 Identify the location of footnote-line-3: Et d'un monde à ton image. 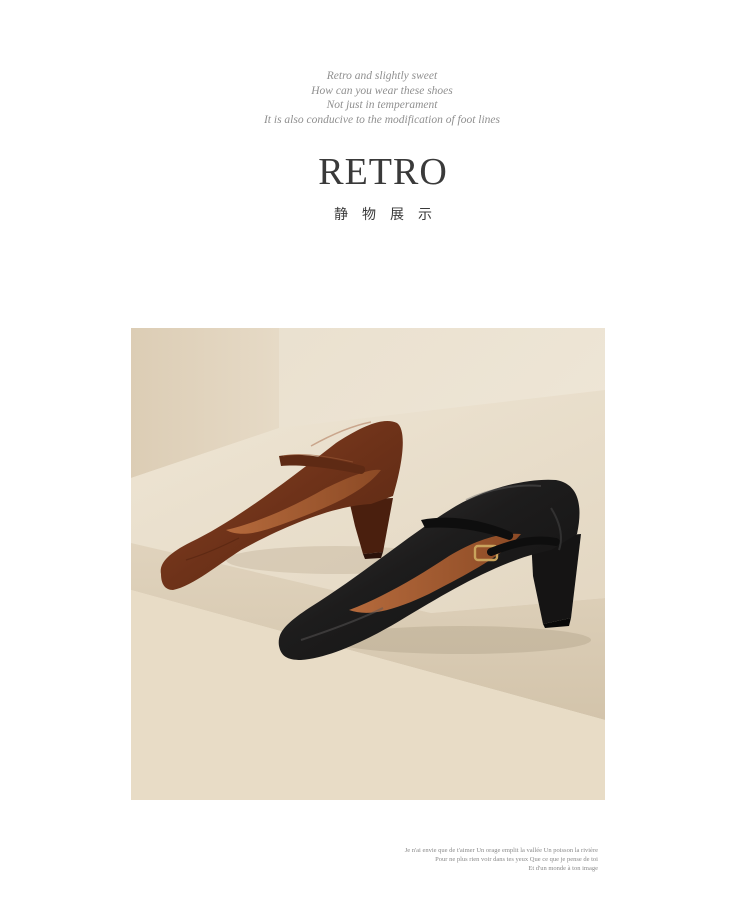
(563, 869).